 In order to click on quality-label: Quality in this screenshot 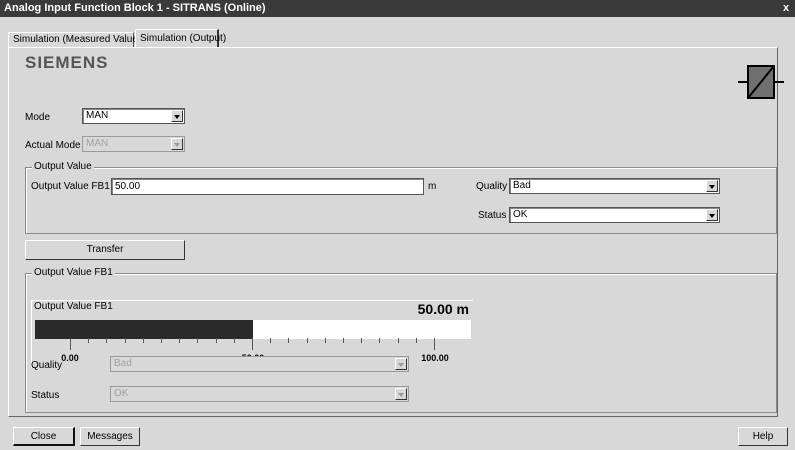, I will do `click(492, 186)`.